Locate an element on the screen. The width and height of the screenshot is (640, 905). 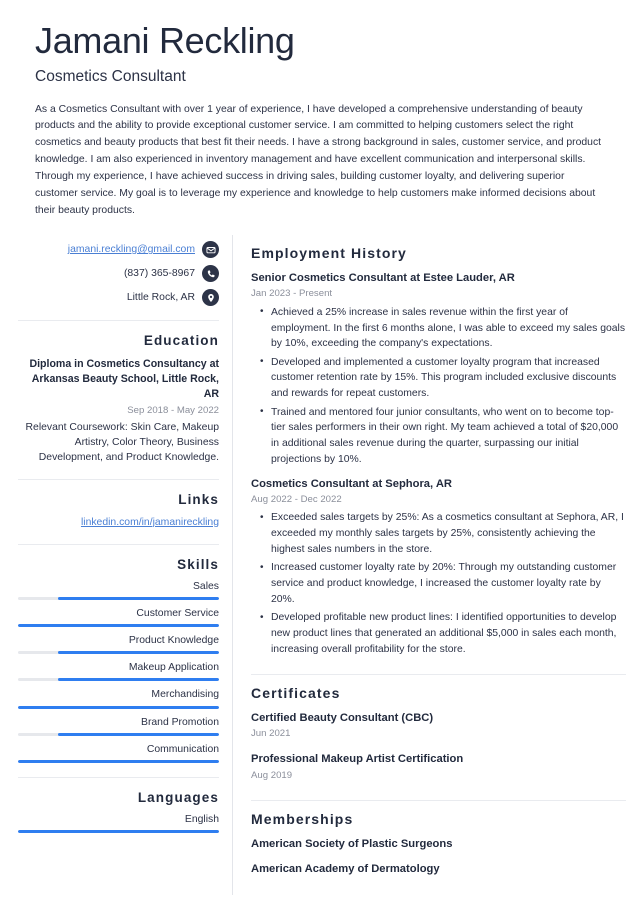
language-bar-track is located at coordinates (118, 831).